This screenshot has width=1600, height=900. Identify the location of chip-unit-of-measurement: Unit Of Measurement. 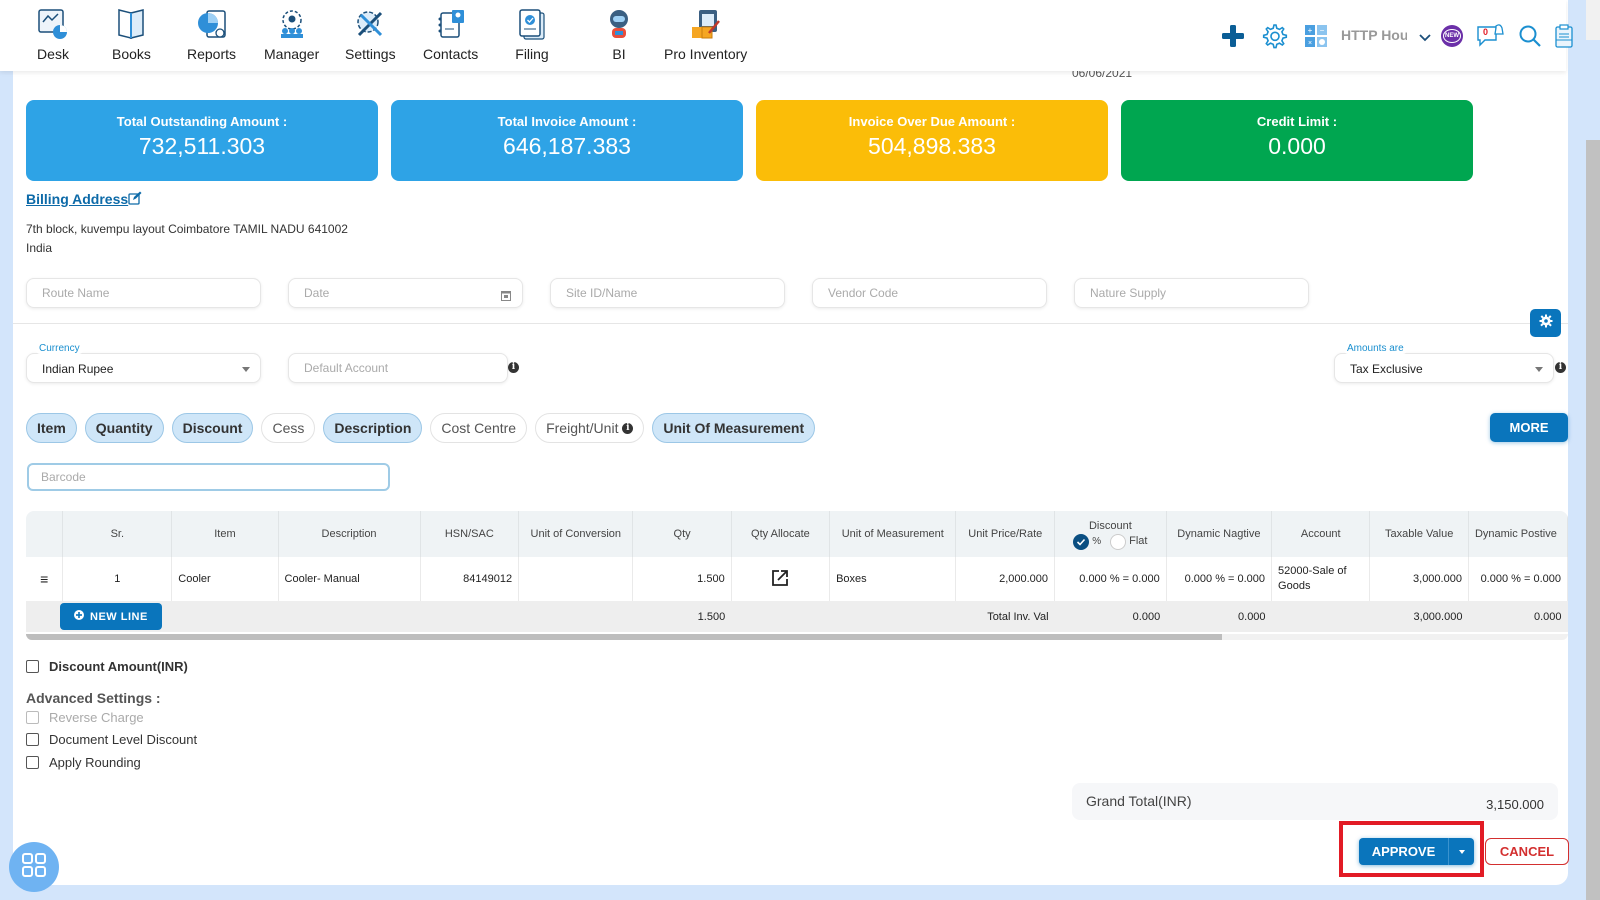
(734, 428).